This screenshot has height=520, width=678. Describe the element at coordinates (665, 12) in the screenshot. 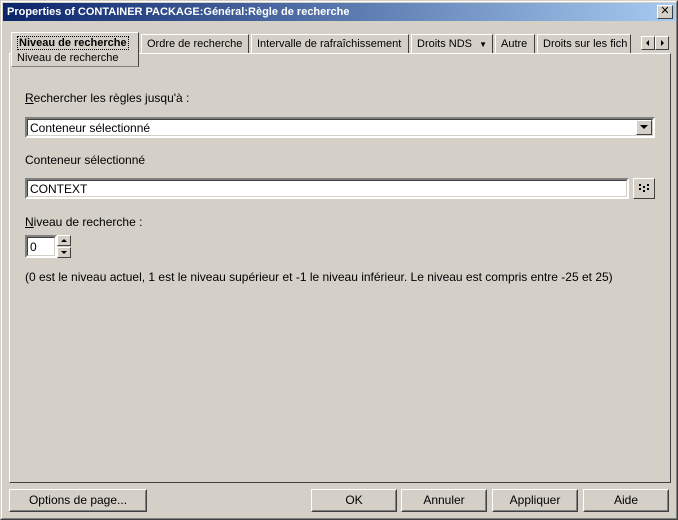

I see `close-icon: ✕` at that location.